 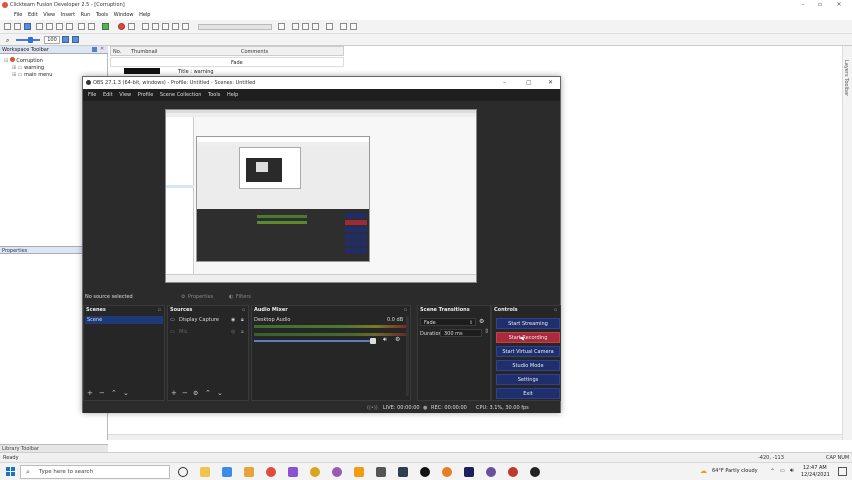 What do you see at coordinates (49, 15) in the screenshot?
I see `menu-view: View` at bounding box center [49, 15].